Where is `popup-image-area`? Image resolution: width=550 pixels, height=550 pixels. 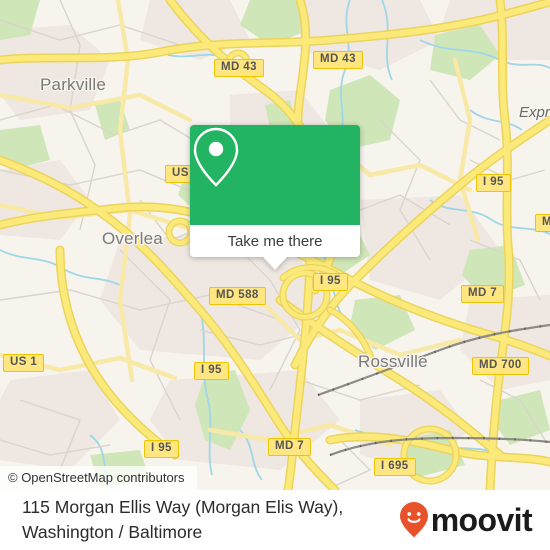 popup-image-area is located at coordinates (275, 175).